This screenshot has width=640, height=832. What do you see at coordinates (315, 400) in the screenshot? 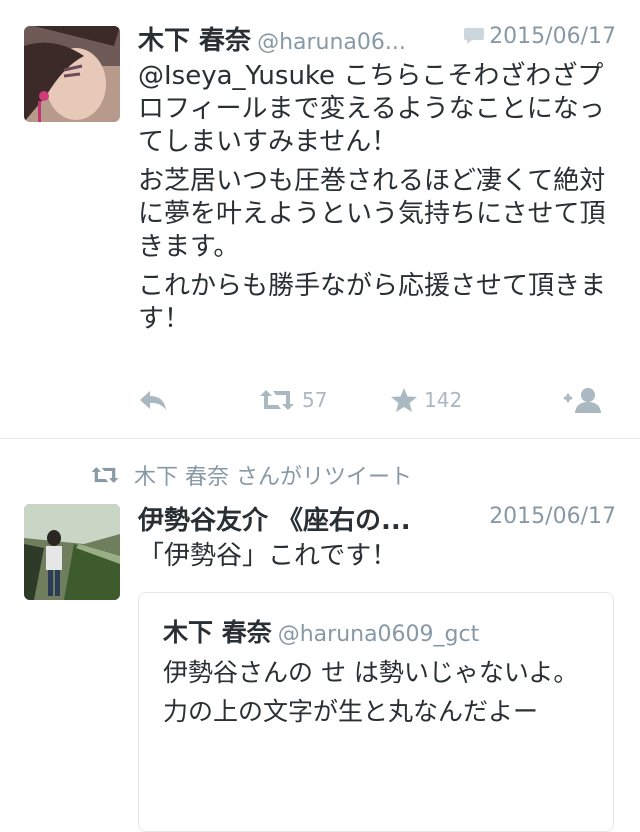
I see `retweet-count: 57` at bounding box center [315, 400].